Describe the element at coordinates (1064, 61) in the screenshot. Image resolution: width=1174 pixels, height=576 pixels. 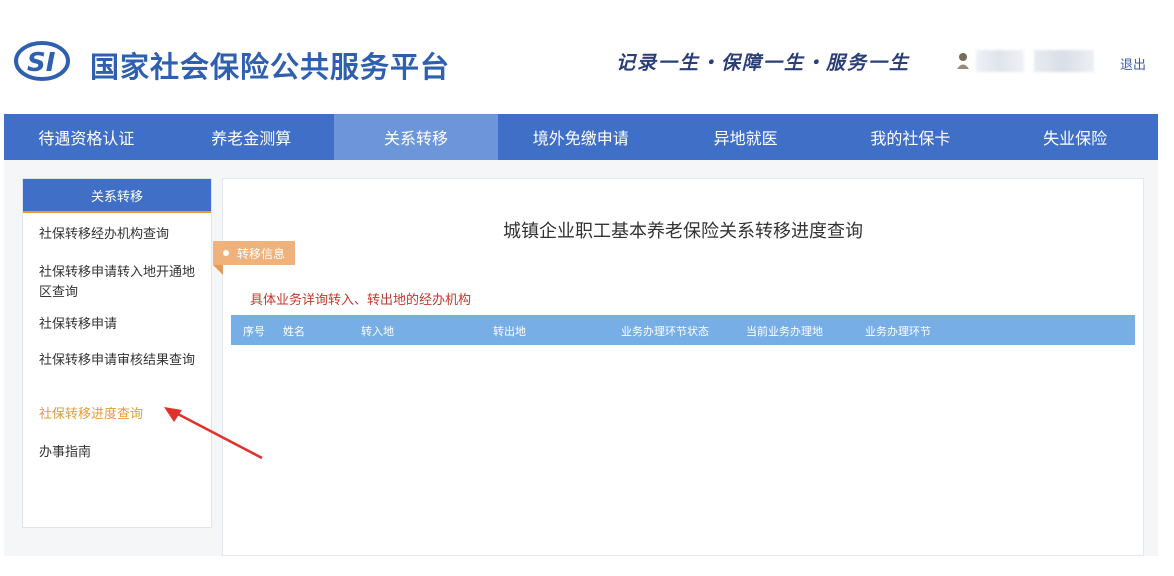
I see `user-info-blurred` at that location.